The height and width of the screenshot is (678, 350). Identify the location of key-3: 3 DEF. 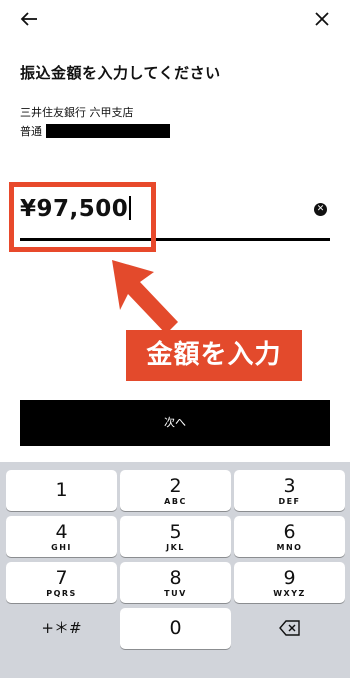
(289, 490).